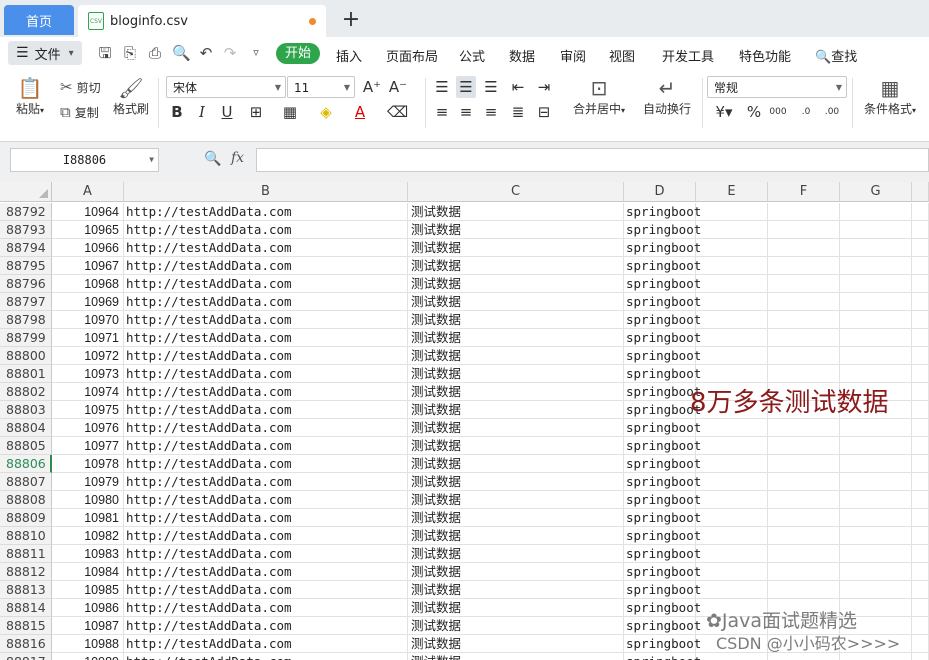 This screenshot has height=660, width=929. What do you see at coordinates (26, 338) in the screenshot?
I see `row-header: 88799` at bounding box center [26, 338].